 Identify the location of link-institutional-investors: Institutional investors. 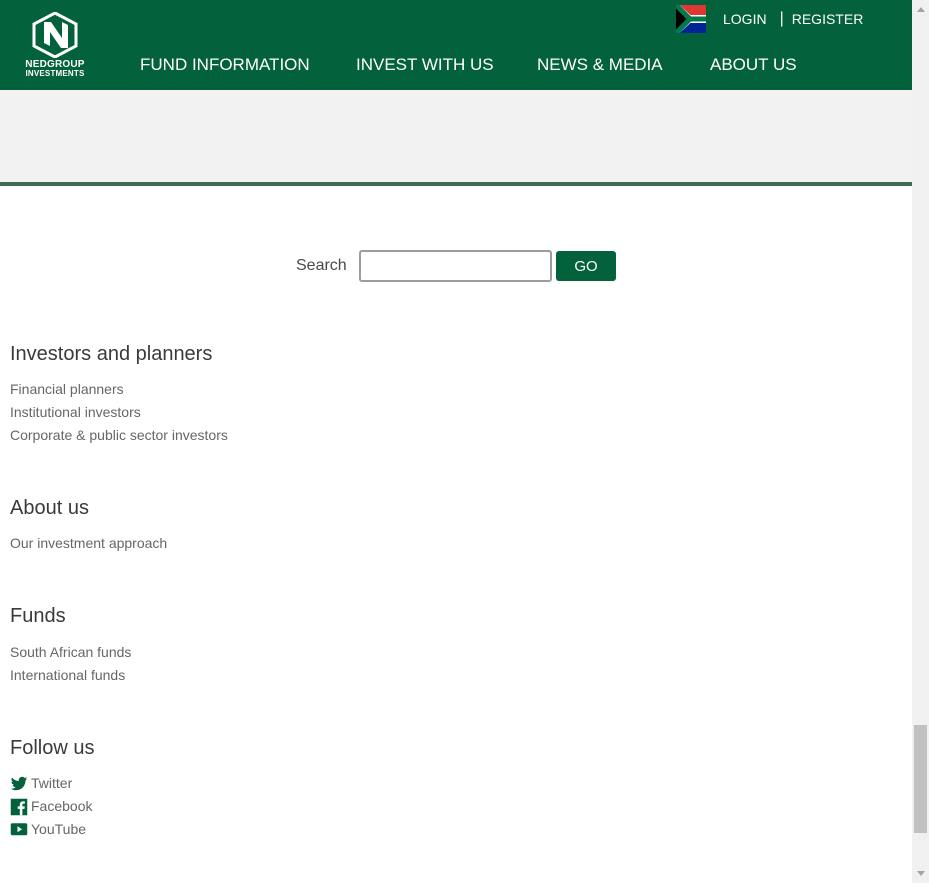
(119, 412).